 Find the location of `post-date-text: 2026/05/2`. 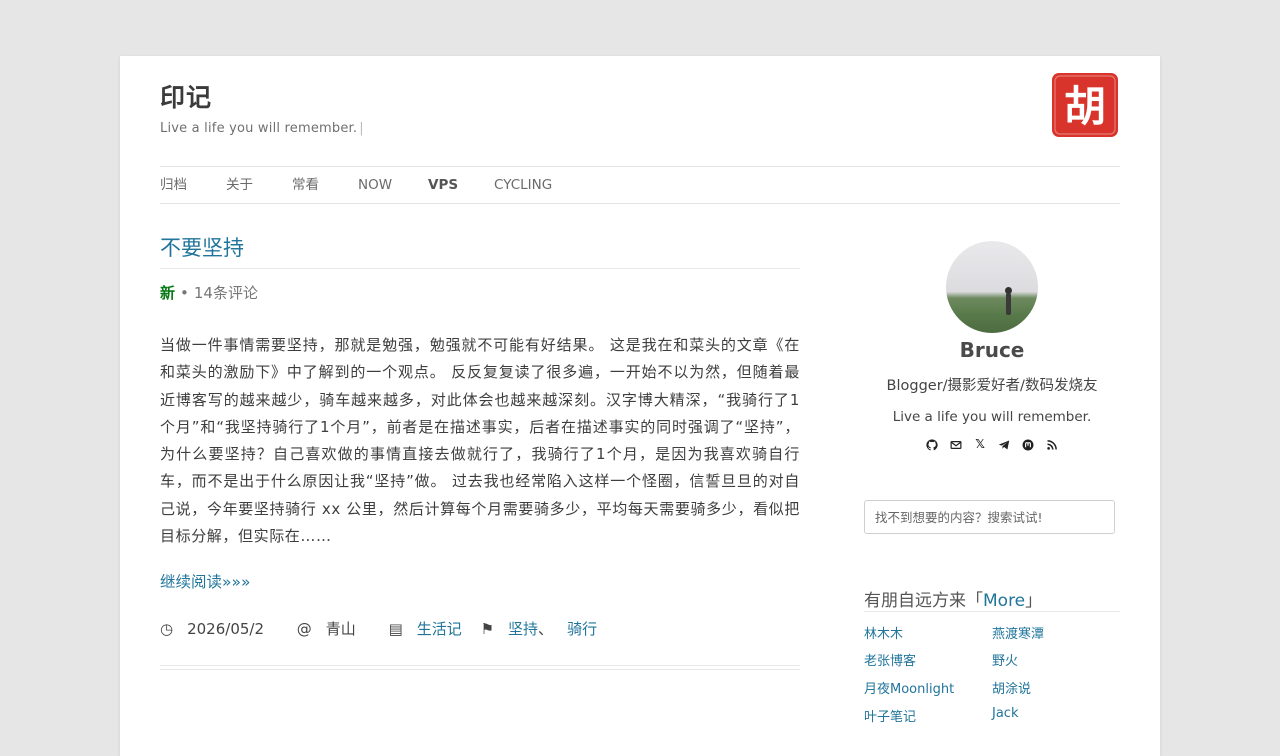

post-date-text: 2026/05/2 is located at coordinates (226, 629).